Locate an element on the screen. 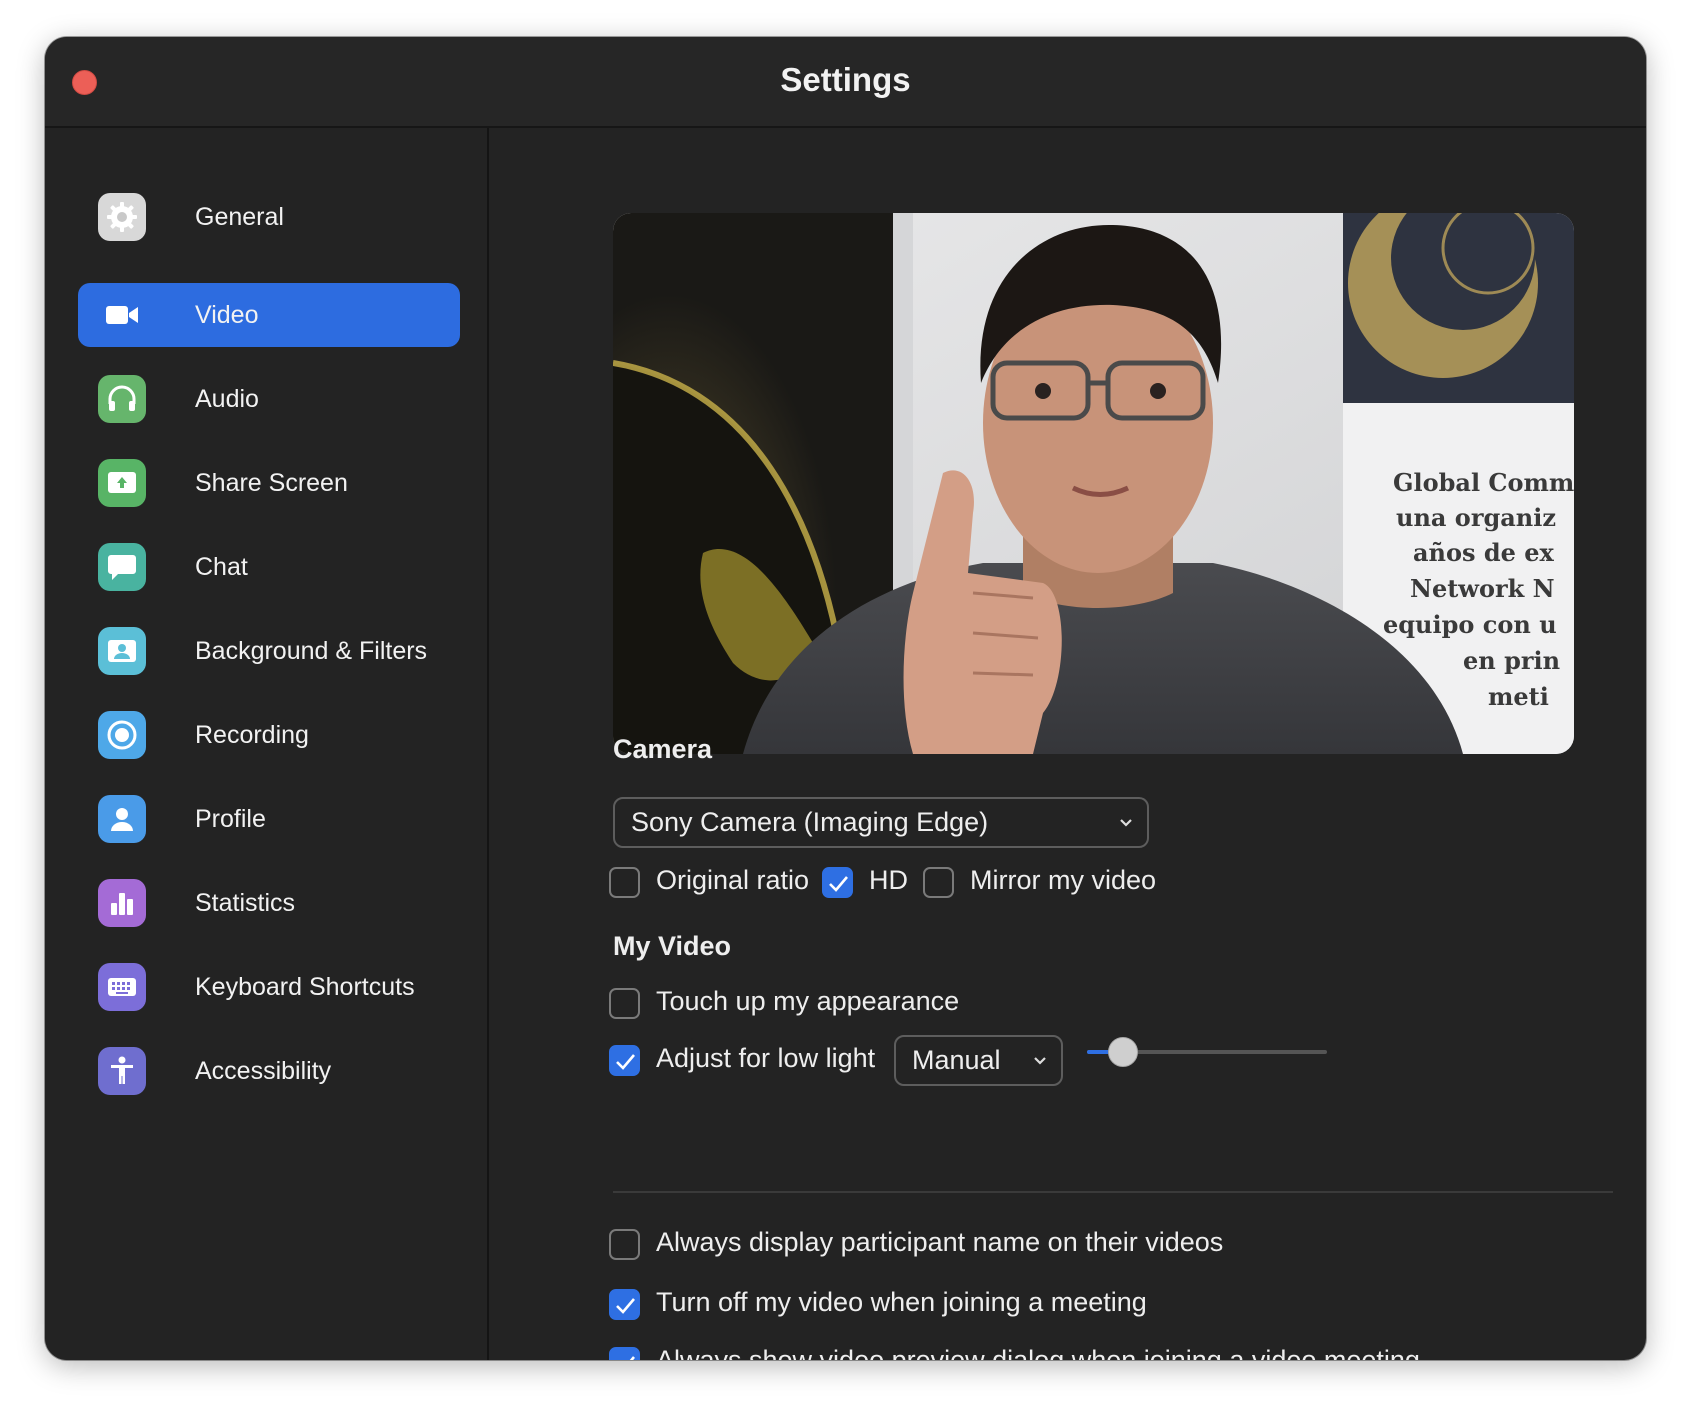 This screenshot has height=1412, width=1692. display-participant-name-checkbox is located at coordinates (624, 1244).